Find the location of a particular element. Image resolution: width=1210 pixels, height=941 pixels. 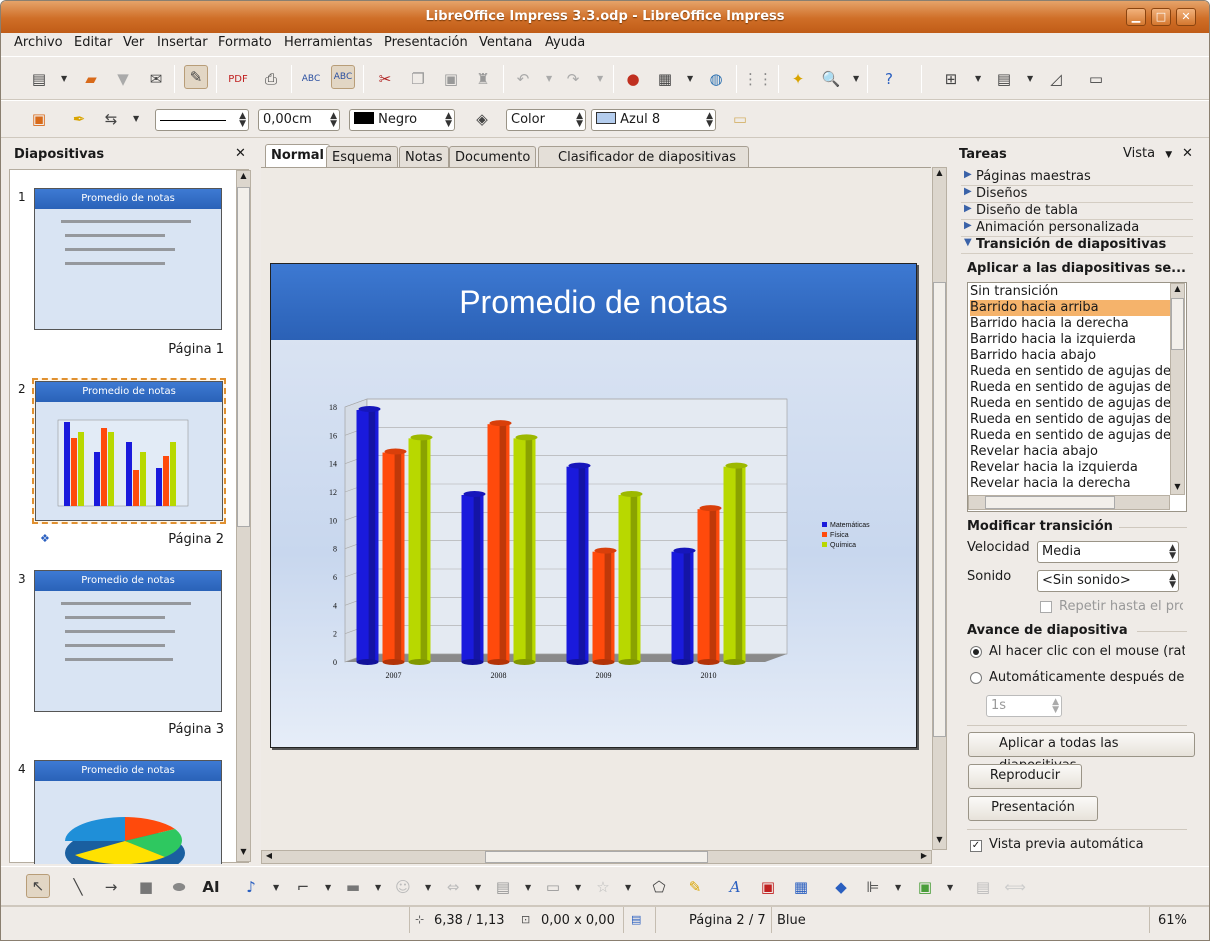

insert-media-icon: ▦ is located at coordinates (801, 887).